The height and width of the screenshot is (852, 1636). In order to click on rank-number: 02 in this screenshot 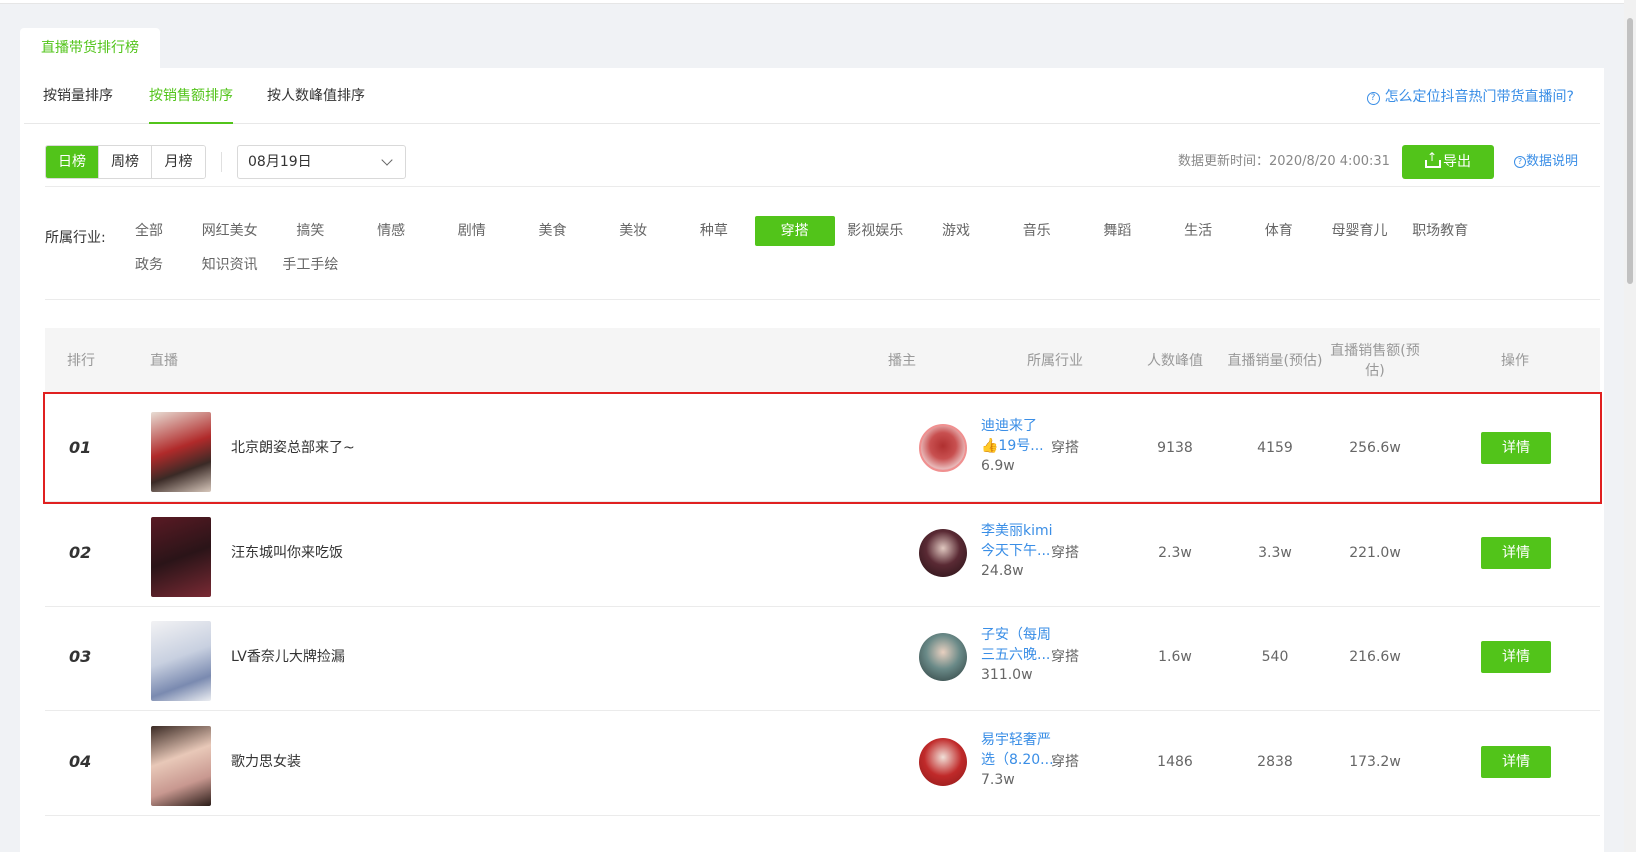, I will do `click(80, 552)`.